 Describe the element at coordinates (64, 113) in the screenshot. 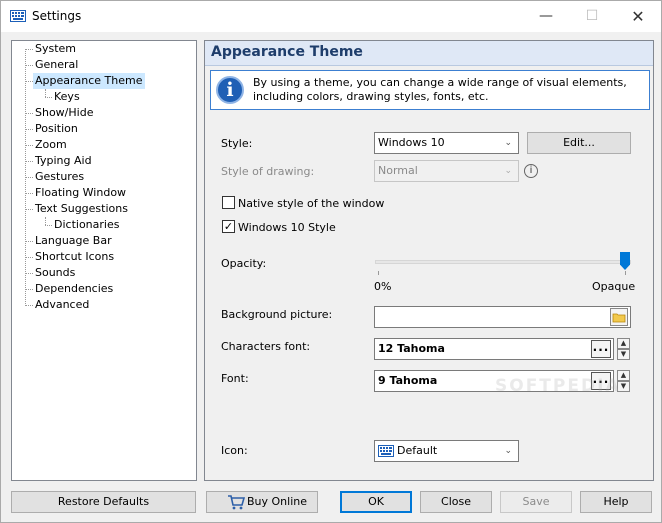

I see `tree-item-show-hide: Show/Hide` at that location.